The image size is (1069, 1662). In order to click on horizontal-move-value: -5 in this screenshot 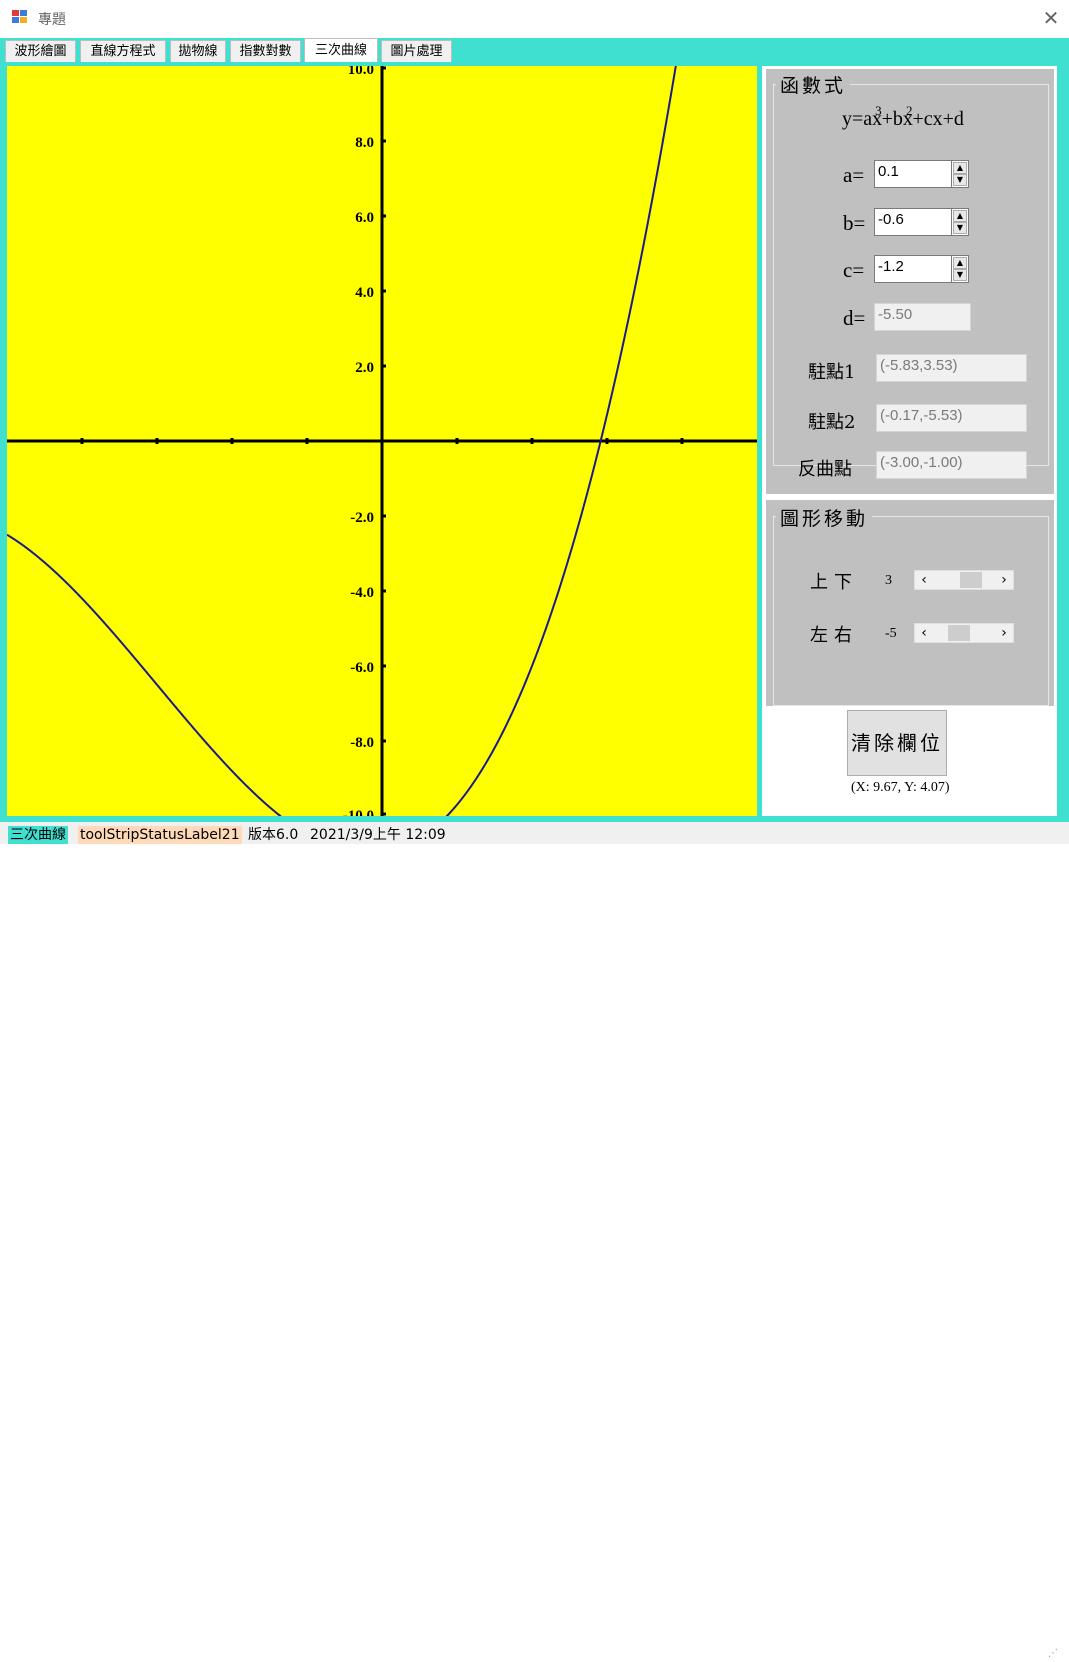, I will do `click(891, 633)`.